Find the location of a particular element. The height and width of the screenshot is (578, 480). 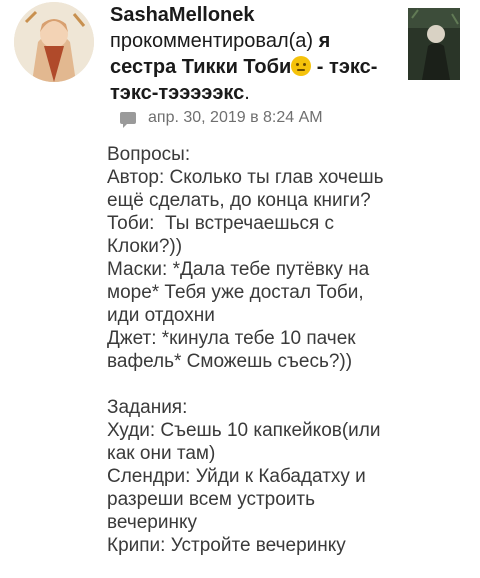

body-line: Вопросы: is located at coordinates (149, 154).